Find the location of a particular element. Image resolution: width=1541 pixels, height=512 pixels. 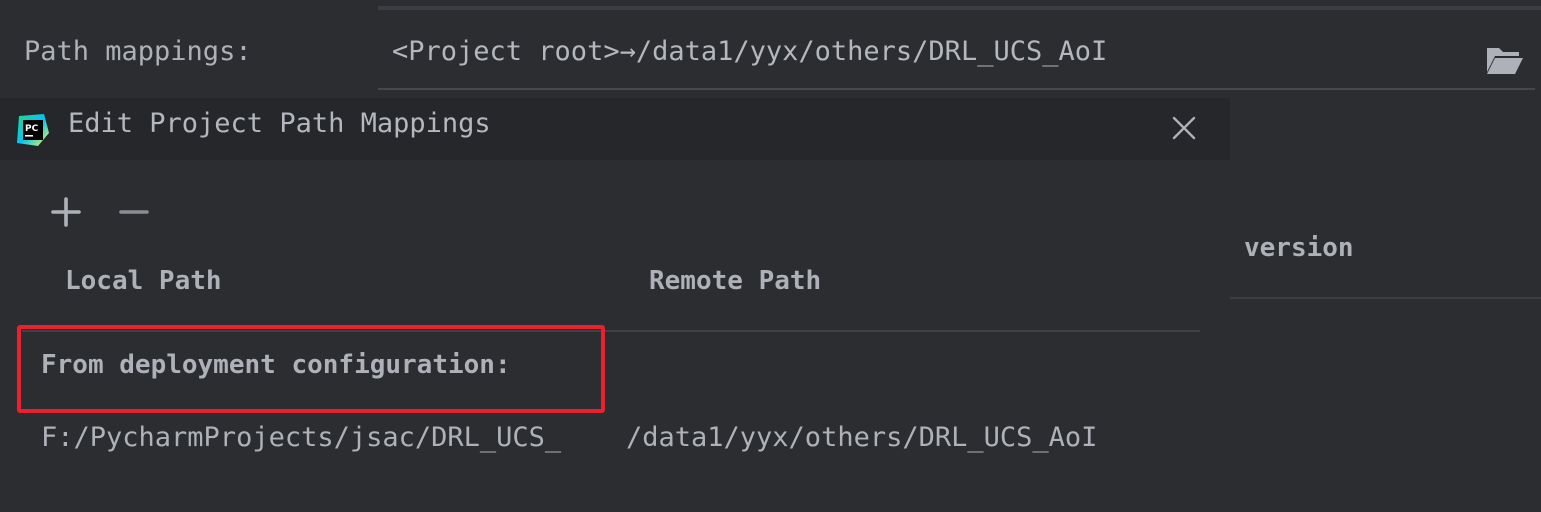

folder-open-icon is located at coordinates (1505, 59).